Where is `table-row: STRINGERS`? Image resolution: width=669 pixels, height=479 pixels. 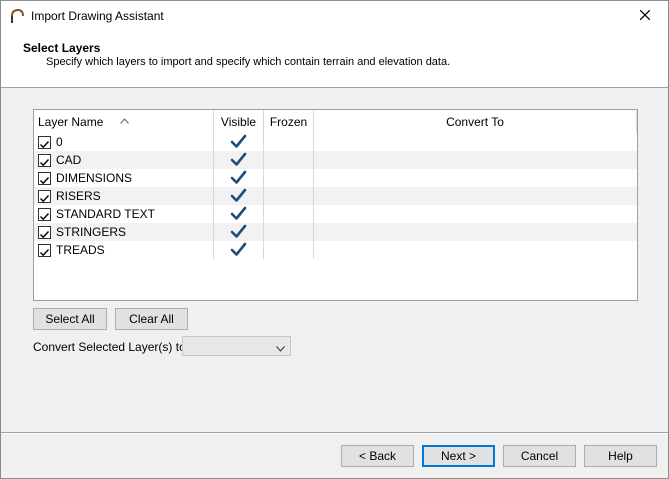
table-row: STRINGERS is located at coordinates (335, 232).